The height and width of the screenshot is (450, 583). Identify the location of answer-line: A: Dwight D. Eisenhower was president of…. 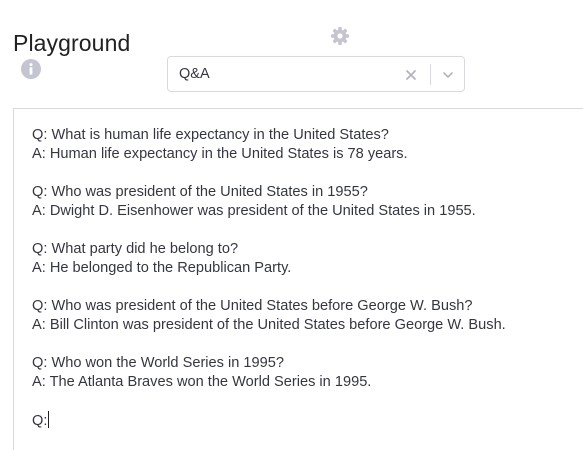
(254, 211).